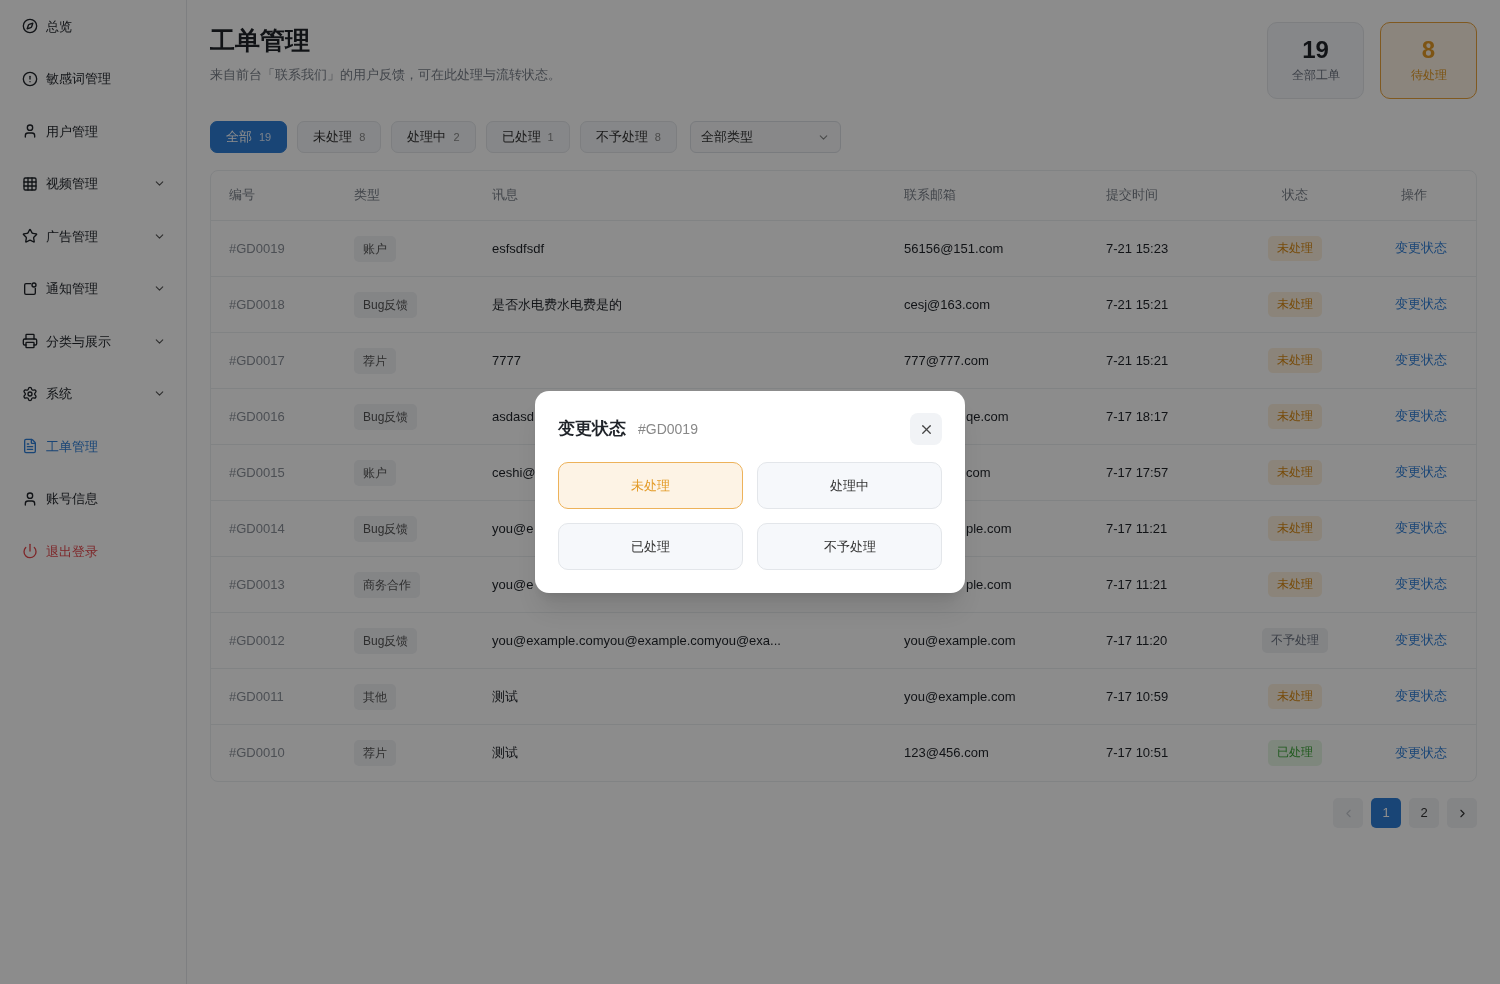 The width and height of the screenshot is (1500, 984). I want to click on ticket-id: #GD0010, so click(257, 753).